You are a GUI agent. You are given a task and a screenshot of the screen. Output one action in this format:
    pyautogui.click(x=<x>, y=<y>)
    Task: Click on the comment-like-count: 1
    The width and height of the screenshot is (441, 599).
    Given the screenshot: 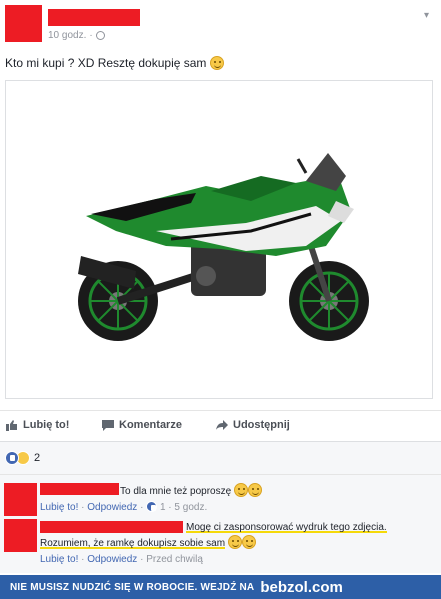 What is the action you would take?
    pyautogui.click(x=163, y=507)
    